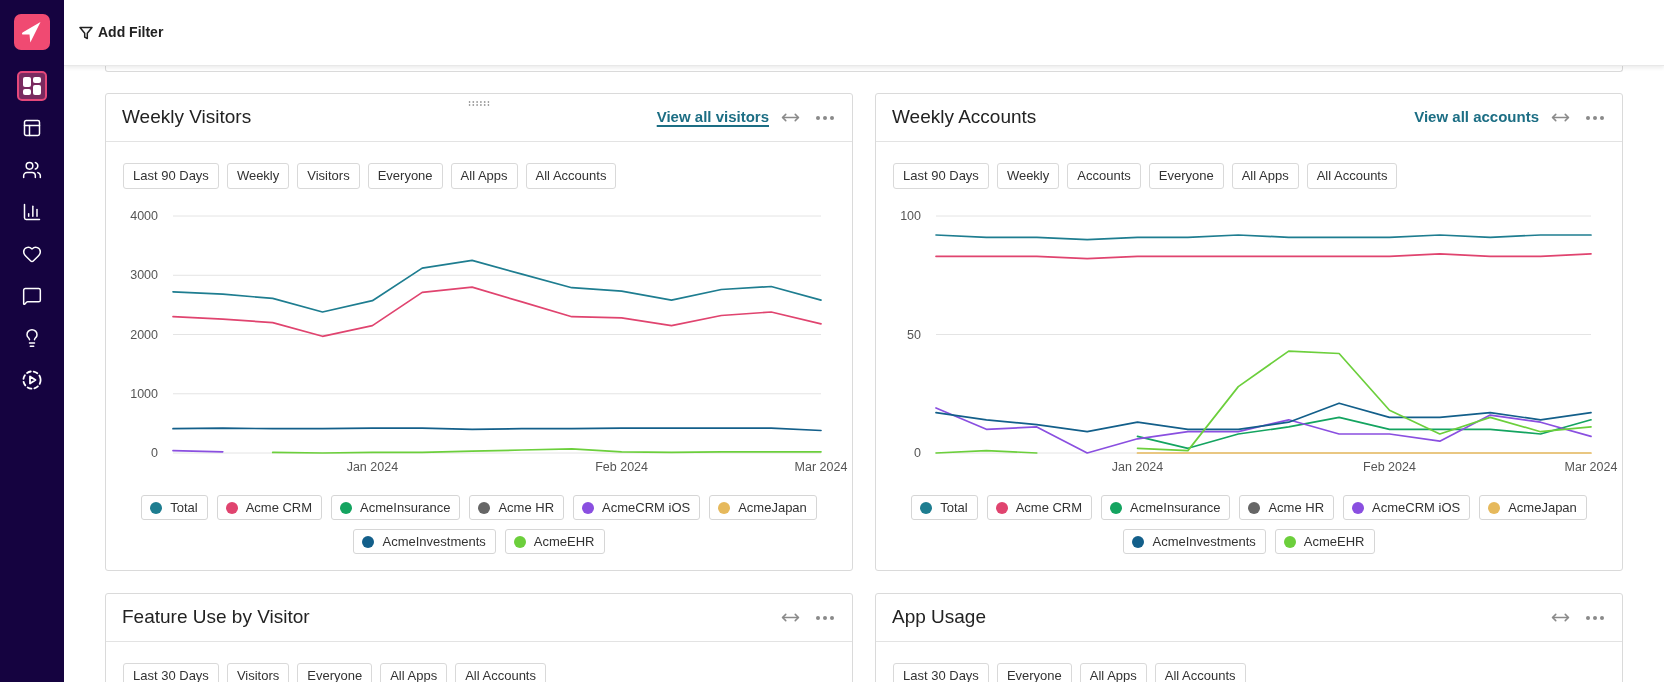  I want to click on y-axis-label: 100, so click(910, 216).